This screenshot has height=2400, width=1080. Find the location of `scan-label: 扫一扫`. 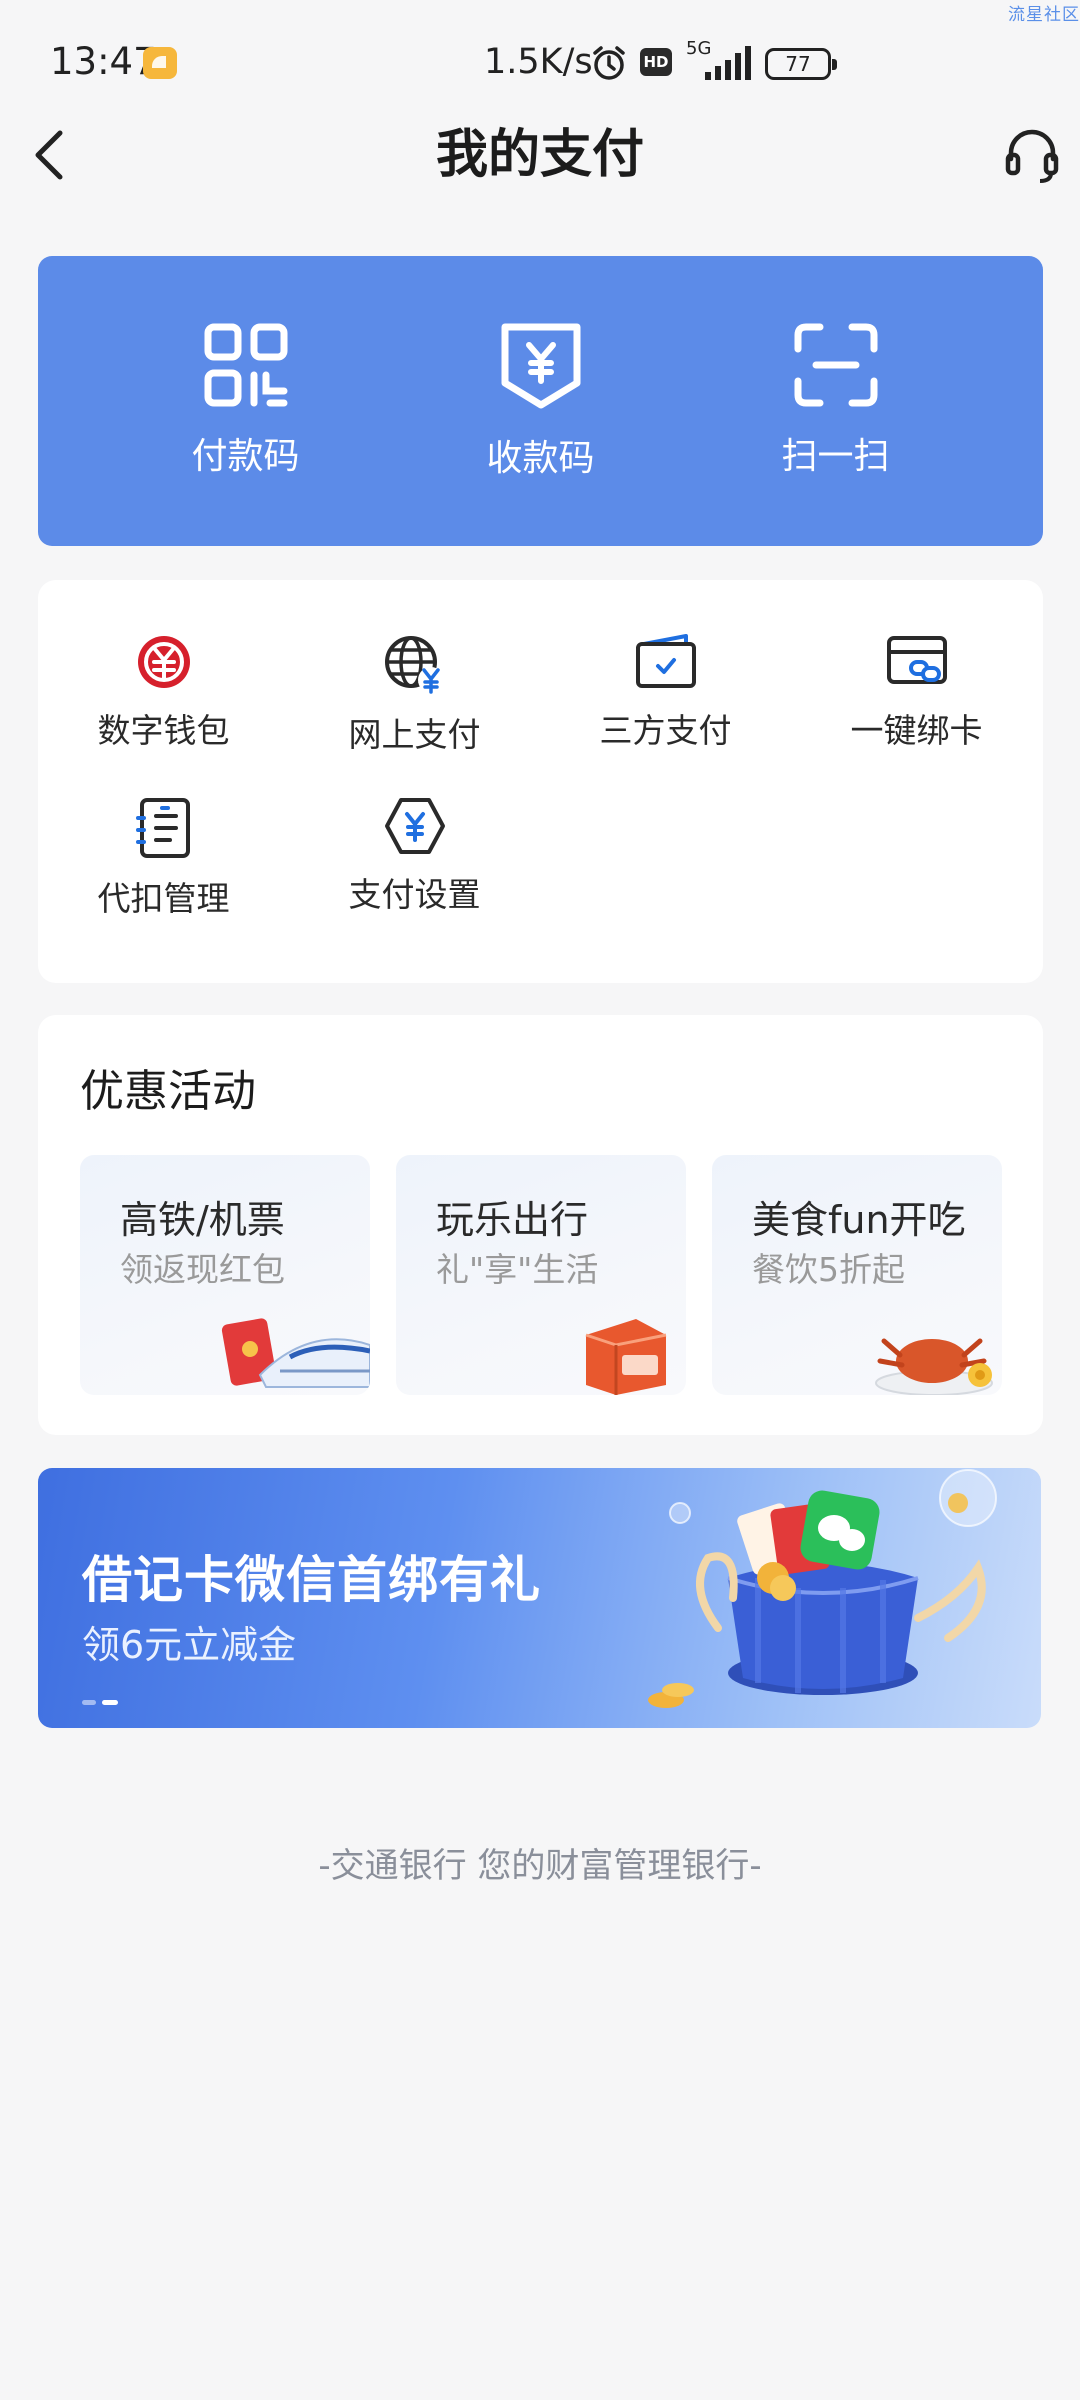

scan-label: 扫一扫 is located at coordinates (835, 456).